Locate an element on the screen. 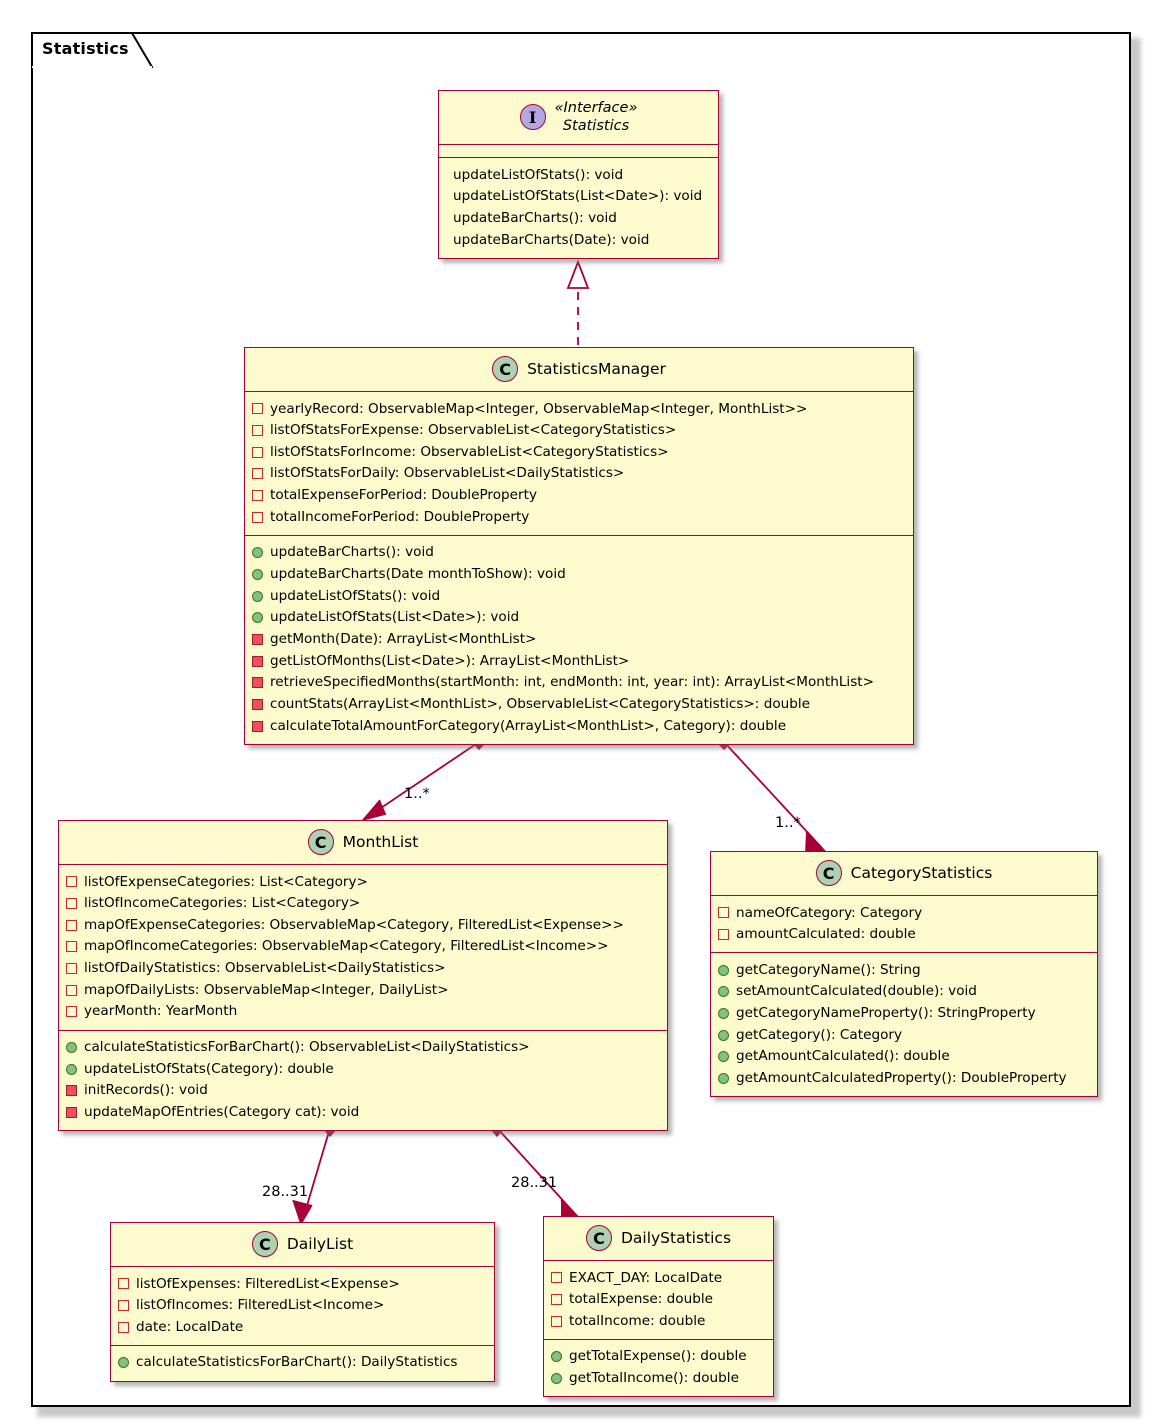 The height and width of the screenshot is (1428, 1155). multiplicity-manager-monthlist: 1..* is located at coordinates (417, 794).